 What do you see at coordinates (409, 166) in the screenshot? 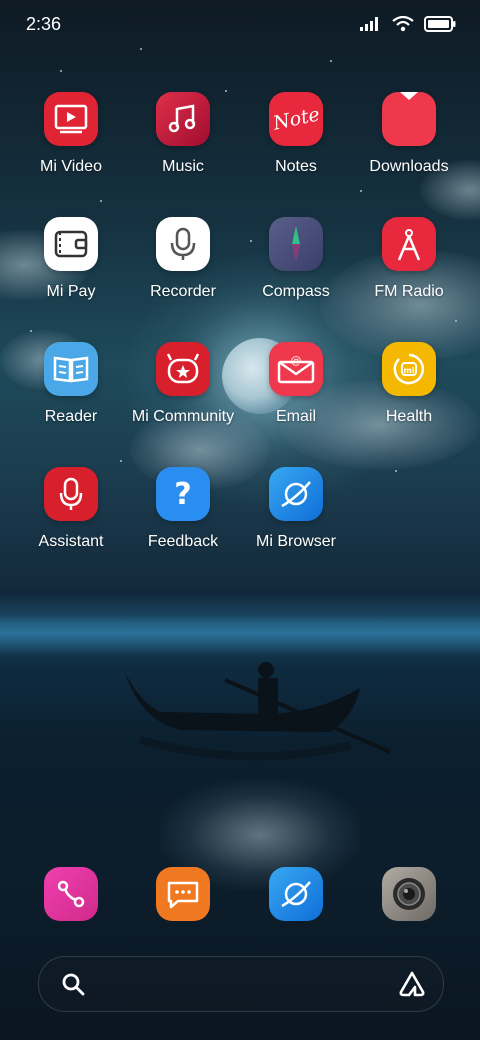
I see `app-label: Downloads` at bounding box center [409, 166].